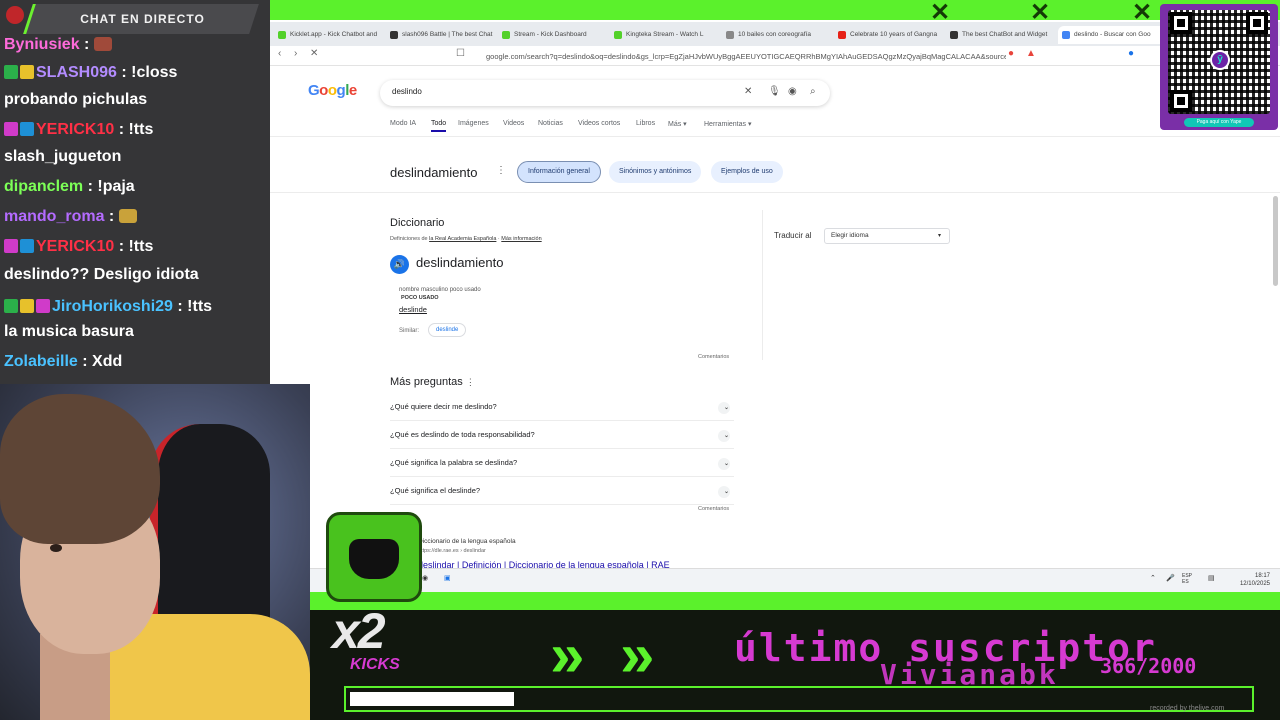 This screenshot has width=1280, height=720. What do you see at coordinates (43, 186) in the screenshot?
I see `chat-username: dipanclem` at bounding box center [43, 186].